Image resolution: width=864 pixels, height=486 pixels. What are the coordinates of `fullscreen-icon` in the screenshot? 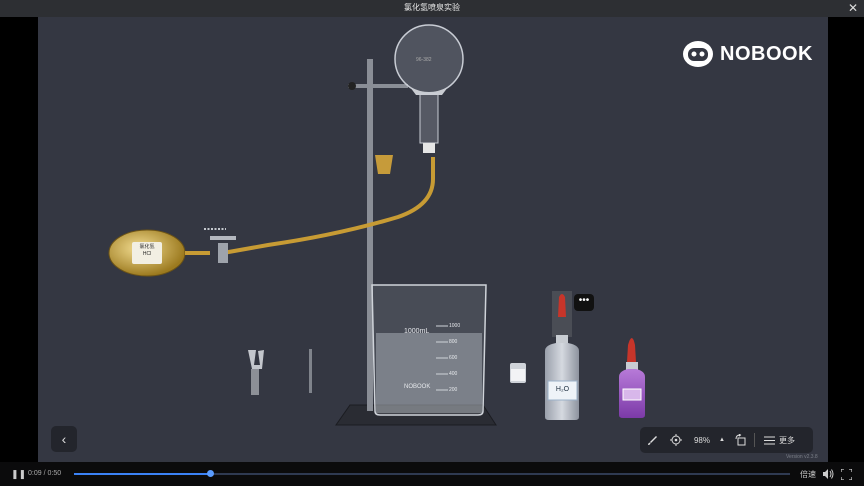 It's located at (846, 476).